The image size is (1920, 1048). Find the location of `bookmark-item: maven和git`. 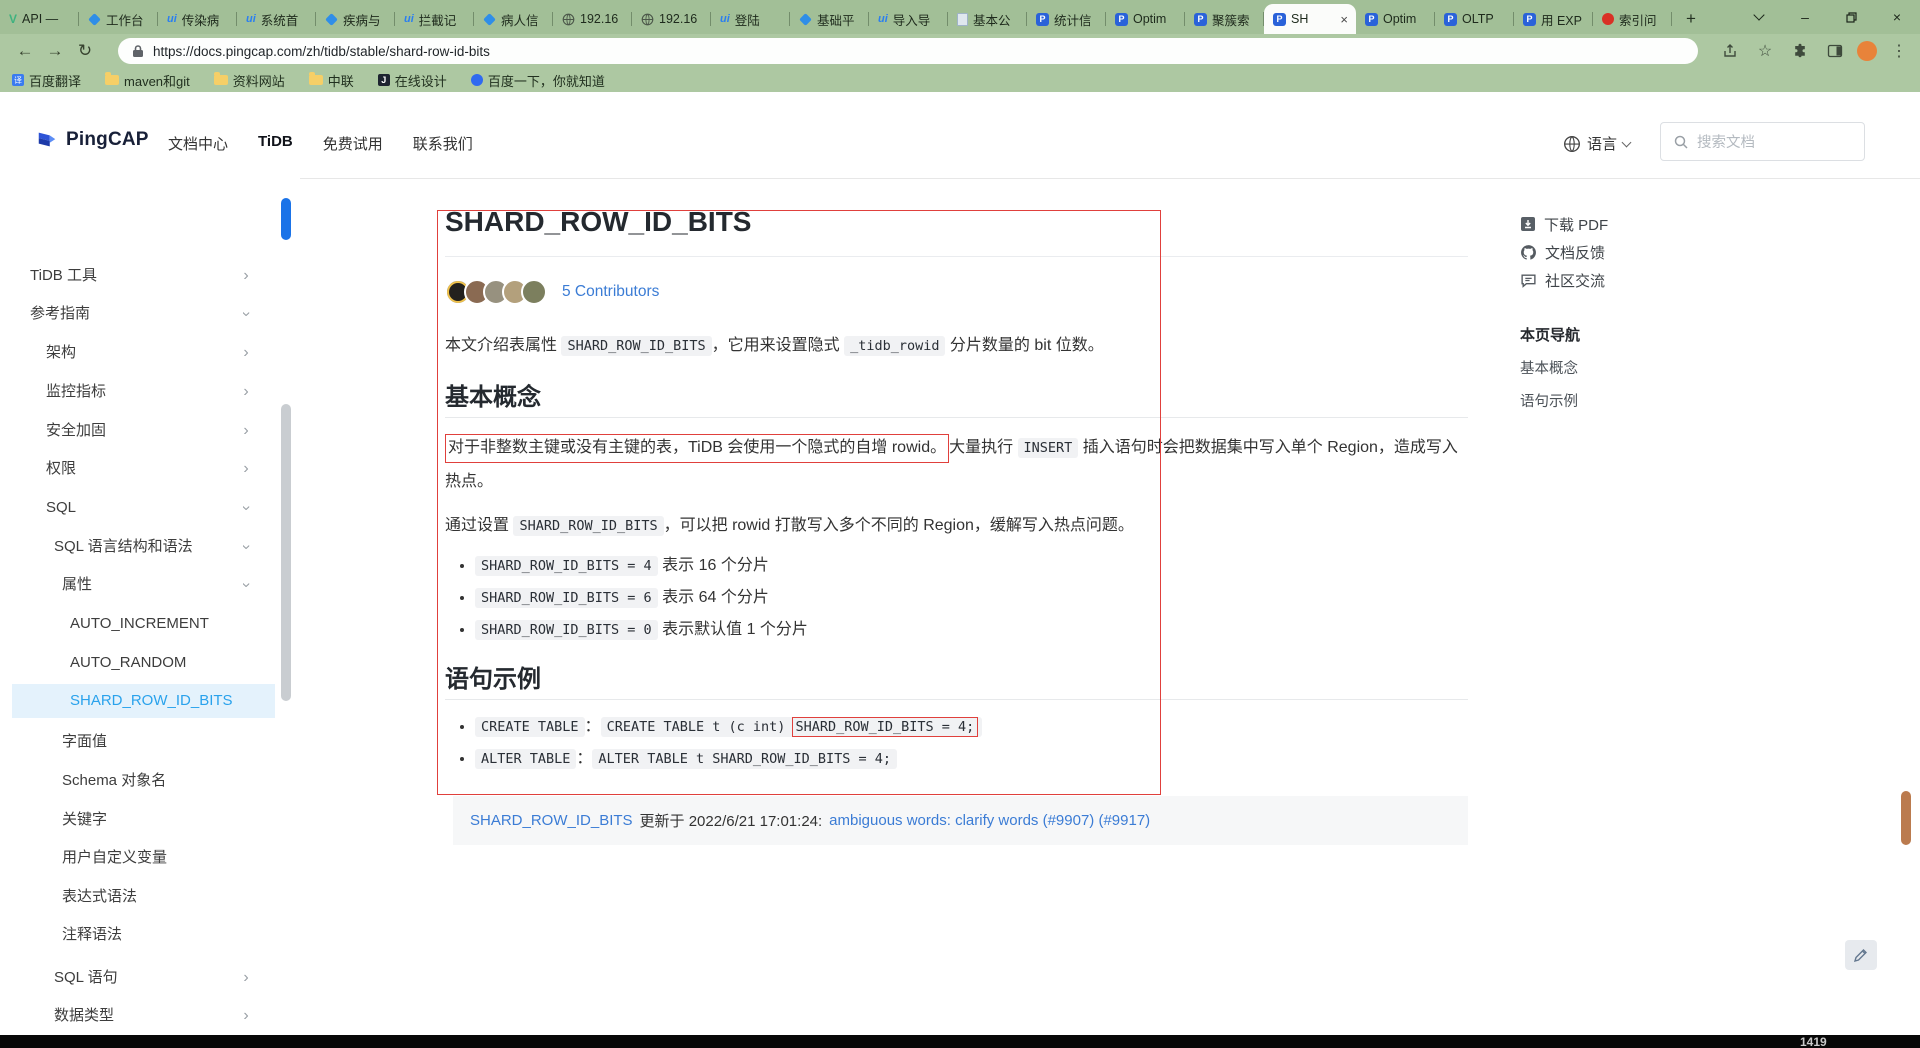

bookmark-item: maven和git is located at coordinates (147, 80).